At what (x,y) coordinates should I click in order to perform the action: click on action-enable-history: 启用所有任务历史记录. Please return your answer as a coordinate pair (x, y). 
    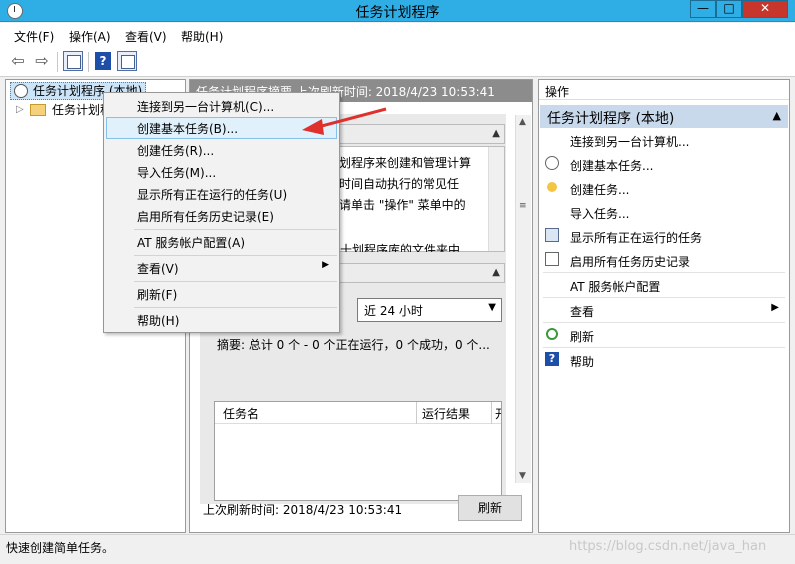
    Looking at the image, I should click on (664, 260).